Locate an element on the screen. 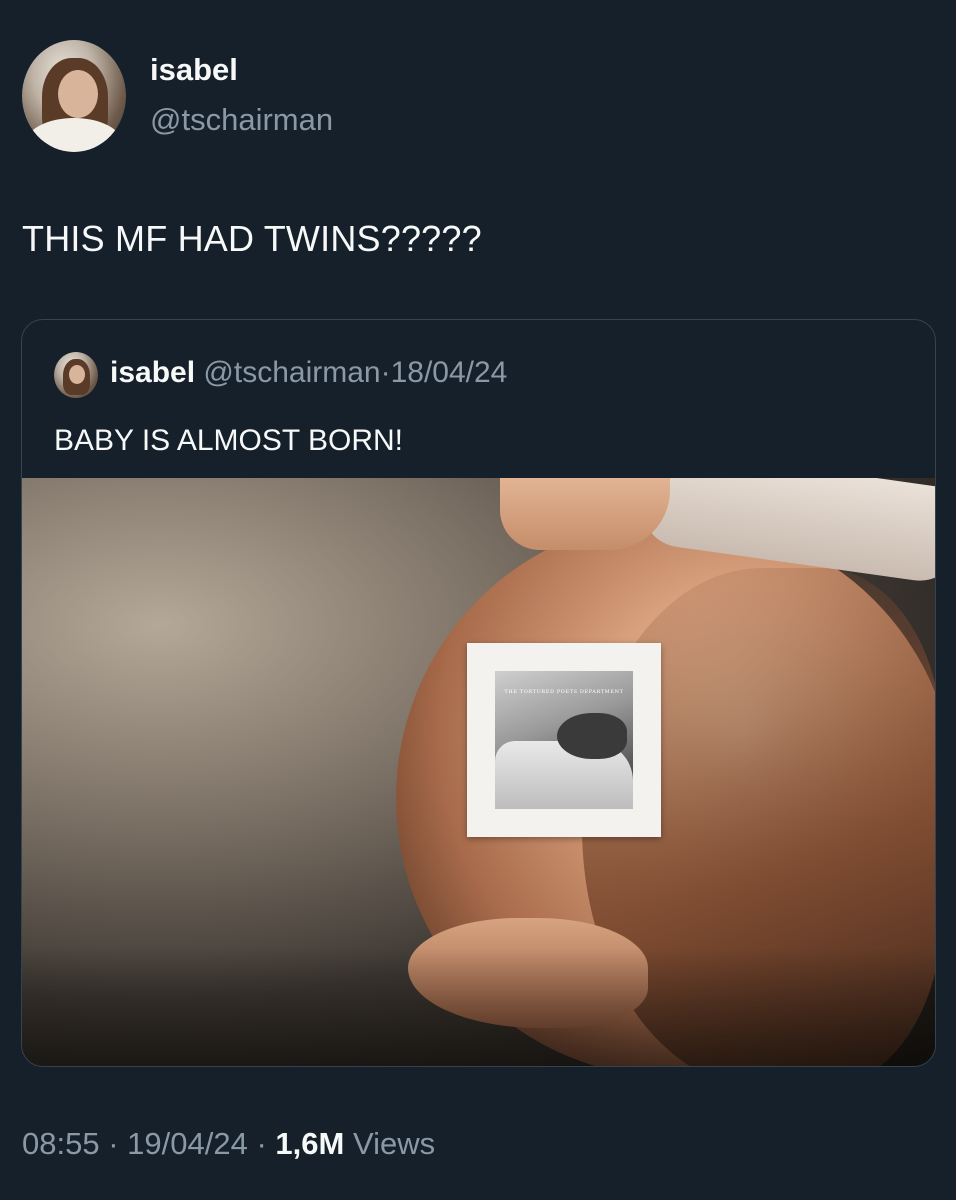  author-handle: @tschairman is located at coordinates (241, 120).